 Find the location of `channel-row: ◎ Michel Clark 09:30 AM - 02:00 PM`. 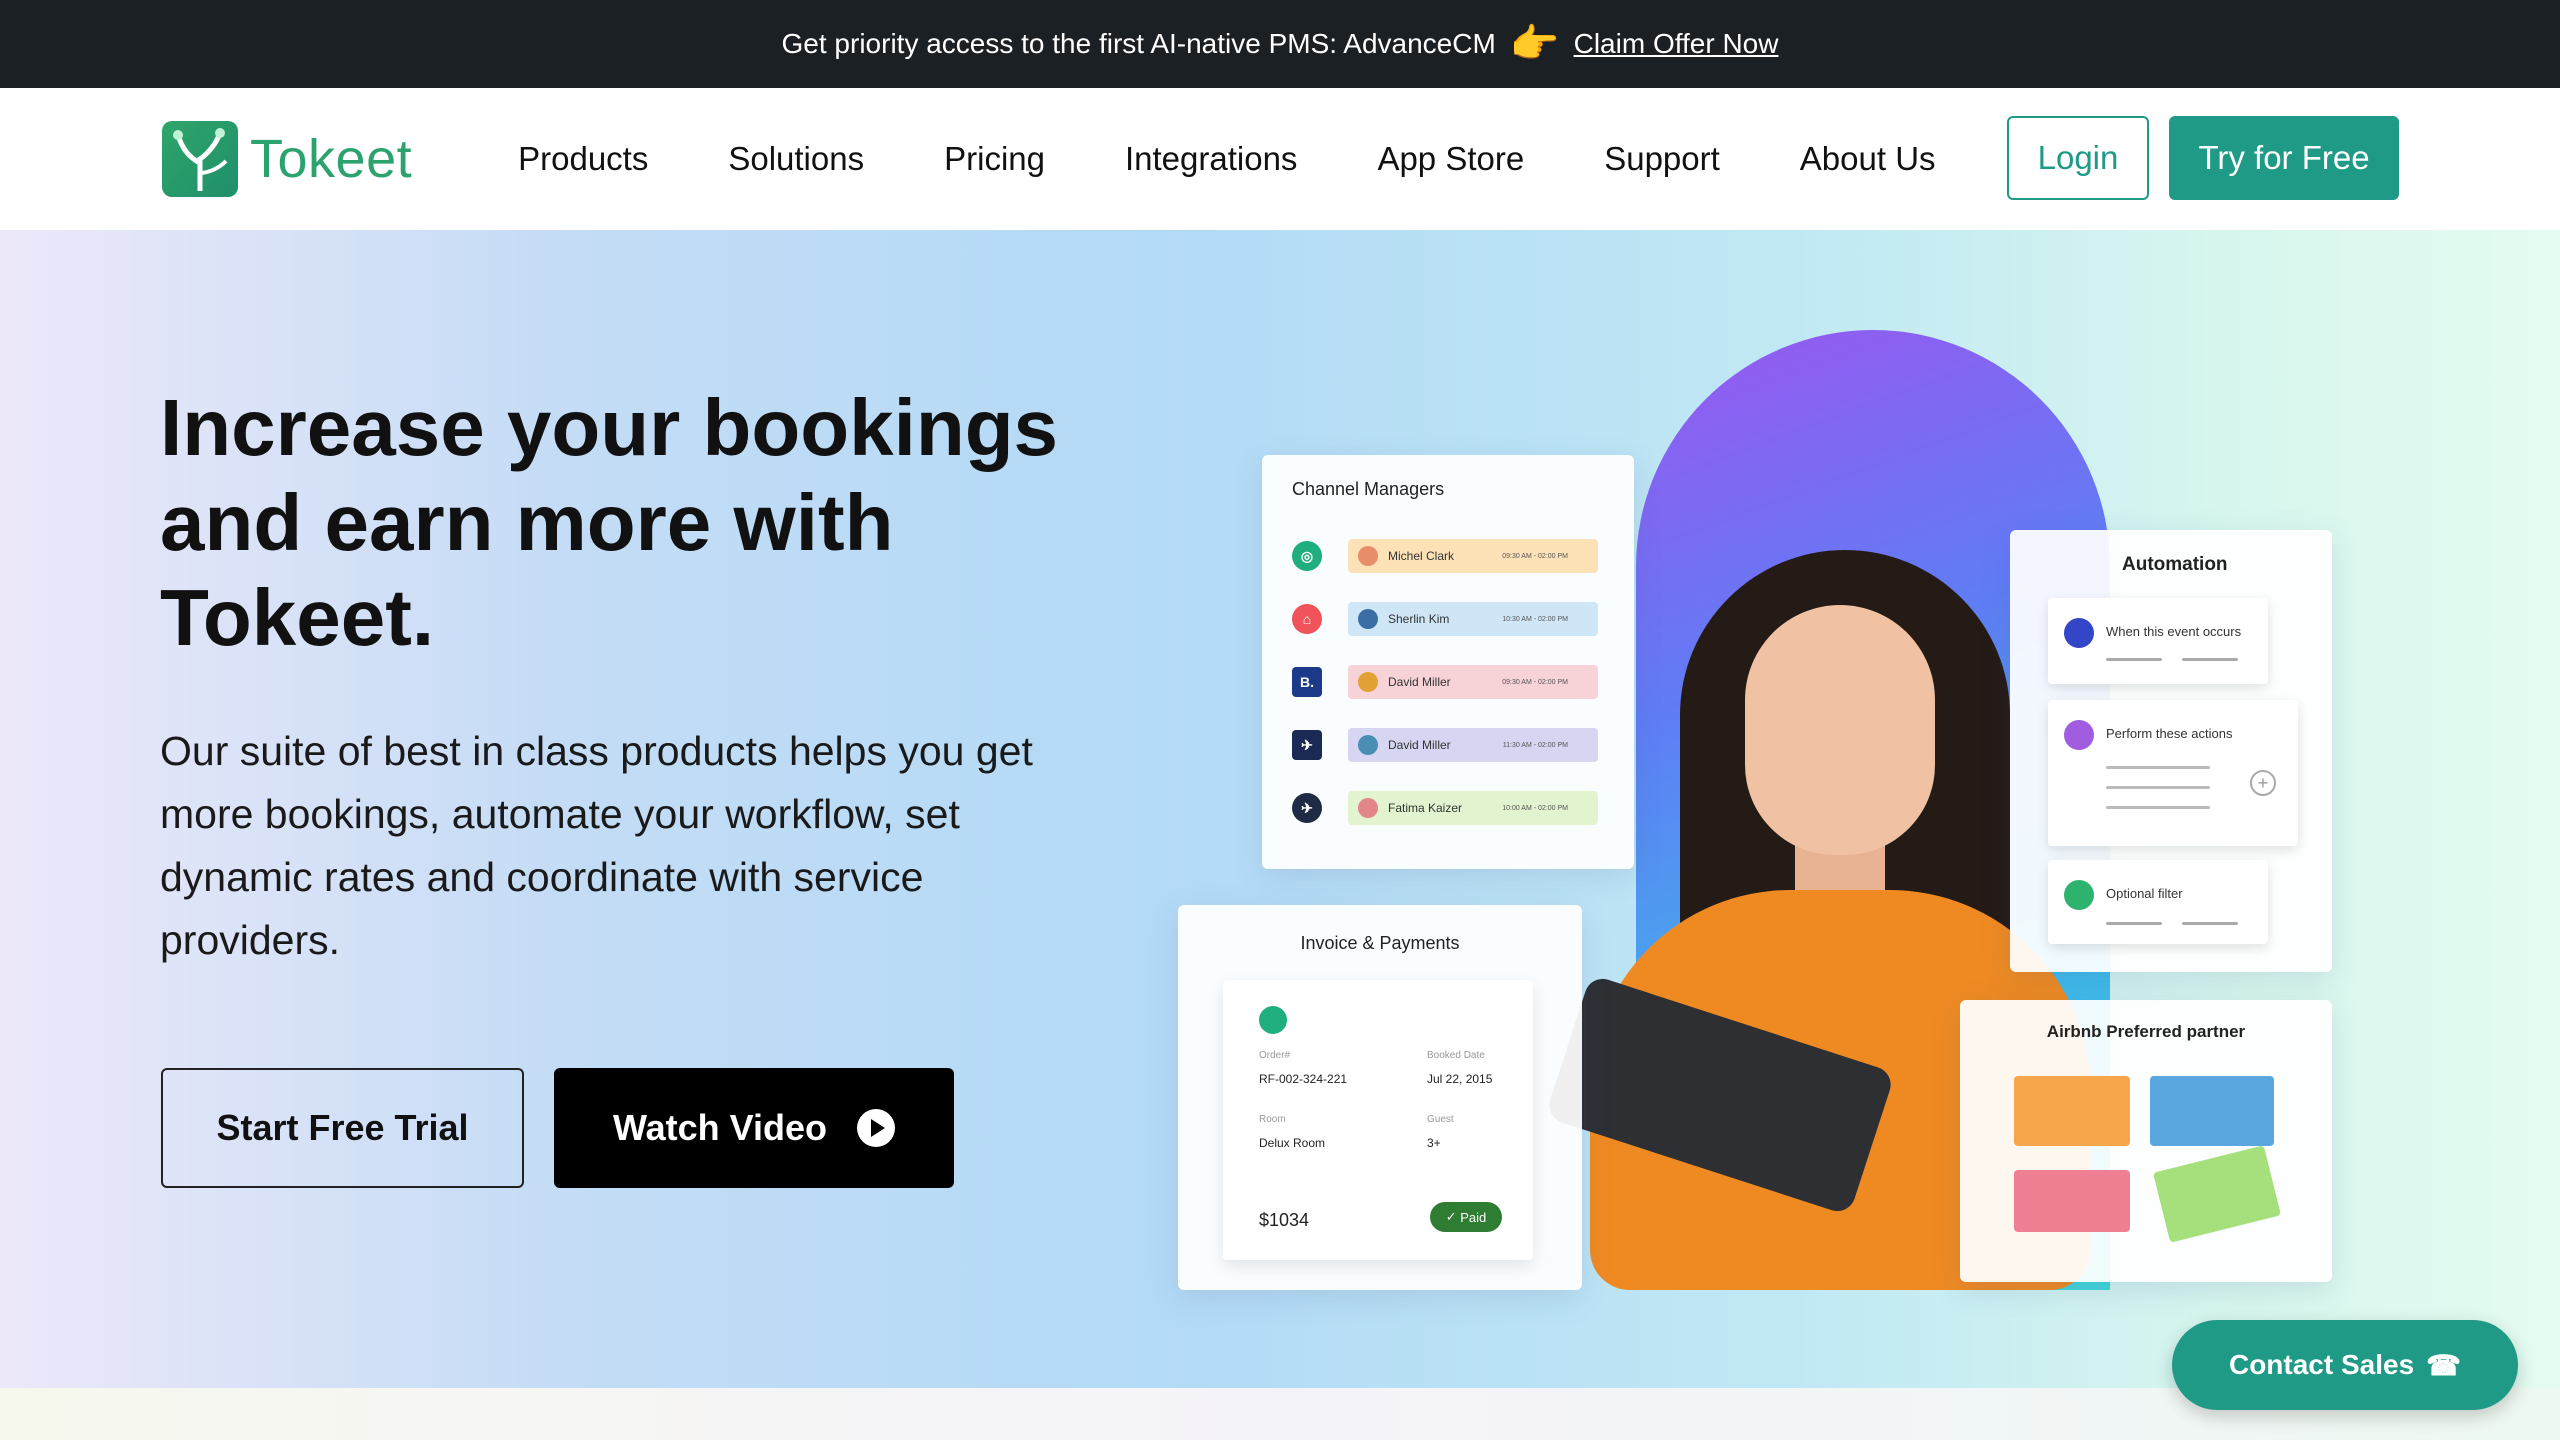

channel-row: ◎ Michel Clark 09:30 AM - 02:00 PM is located at coordinates (1452, 556).